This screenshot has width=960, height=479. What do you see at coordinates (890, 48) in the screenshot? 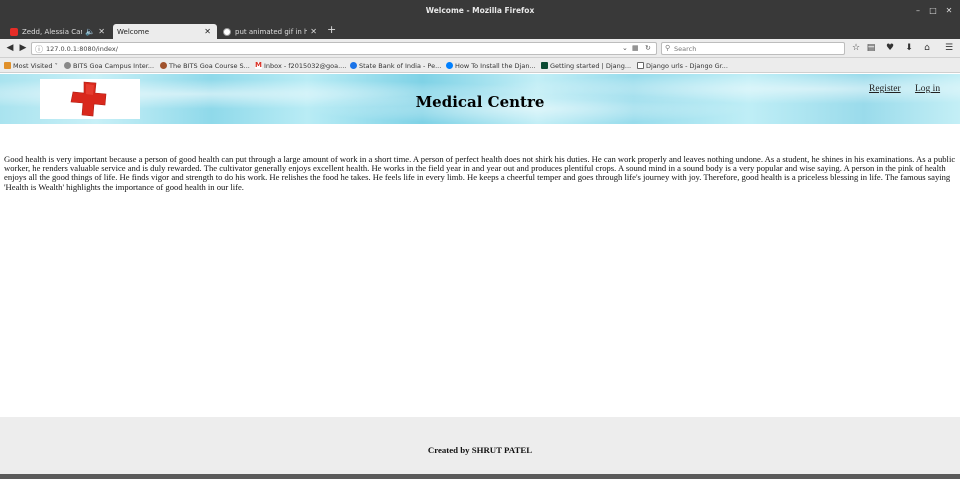
I see `pocket-icon: ♥` at bounding box center [890, 48].